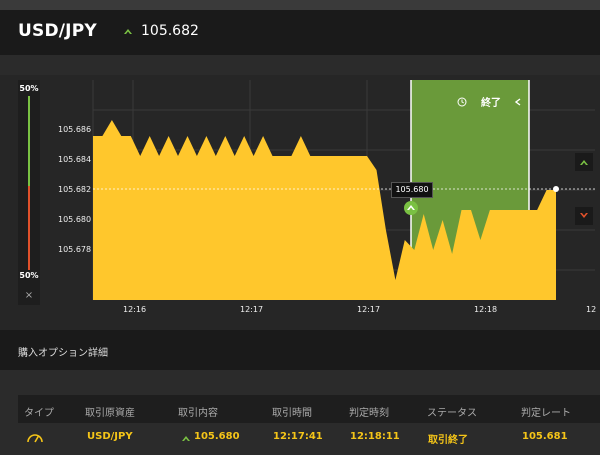 The width and height of the screenshot is (600, 455). Describe the element at coordinates (292, 413) in the screenshot. I see `col-trade-time: 取引時間` at that location.